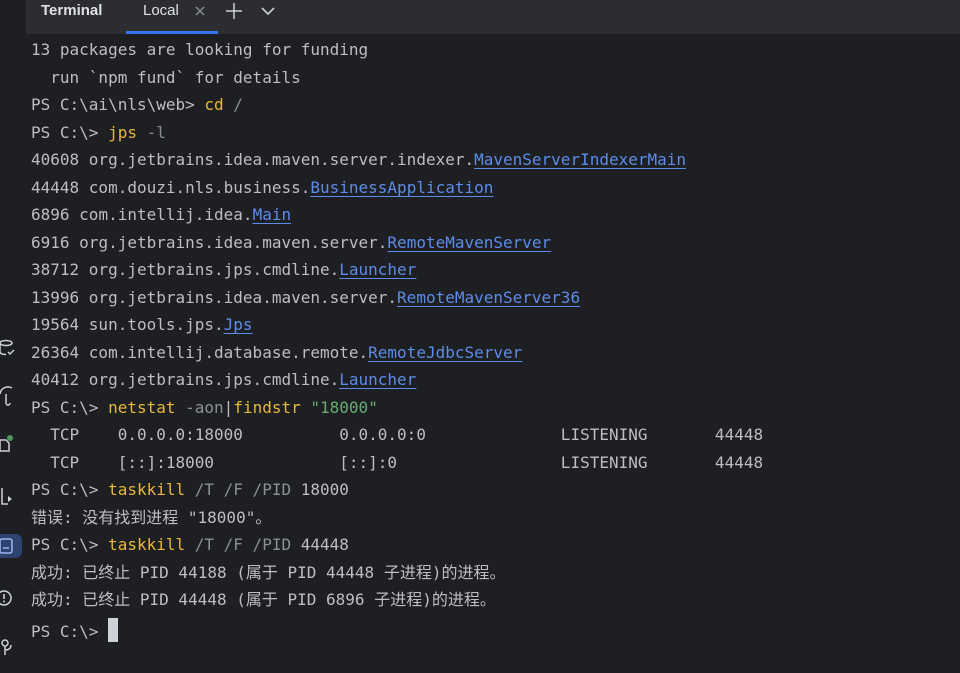 The width and height of the screenshot is (960, 673). I want to click on git-icon, so click(11, 648).